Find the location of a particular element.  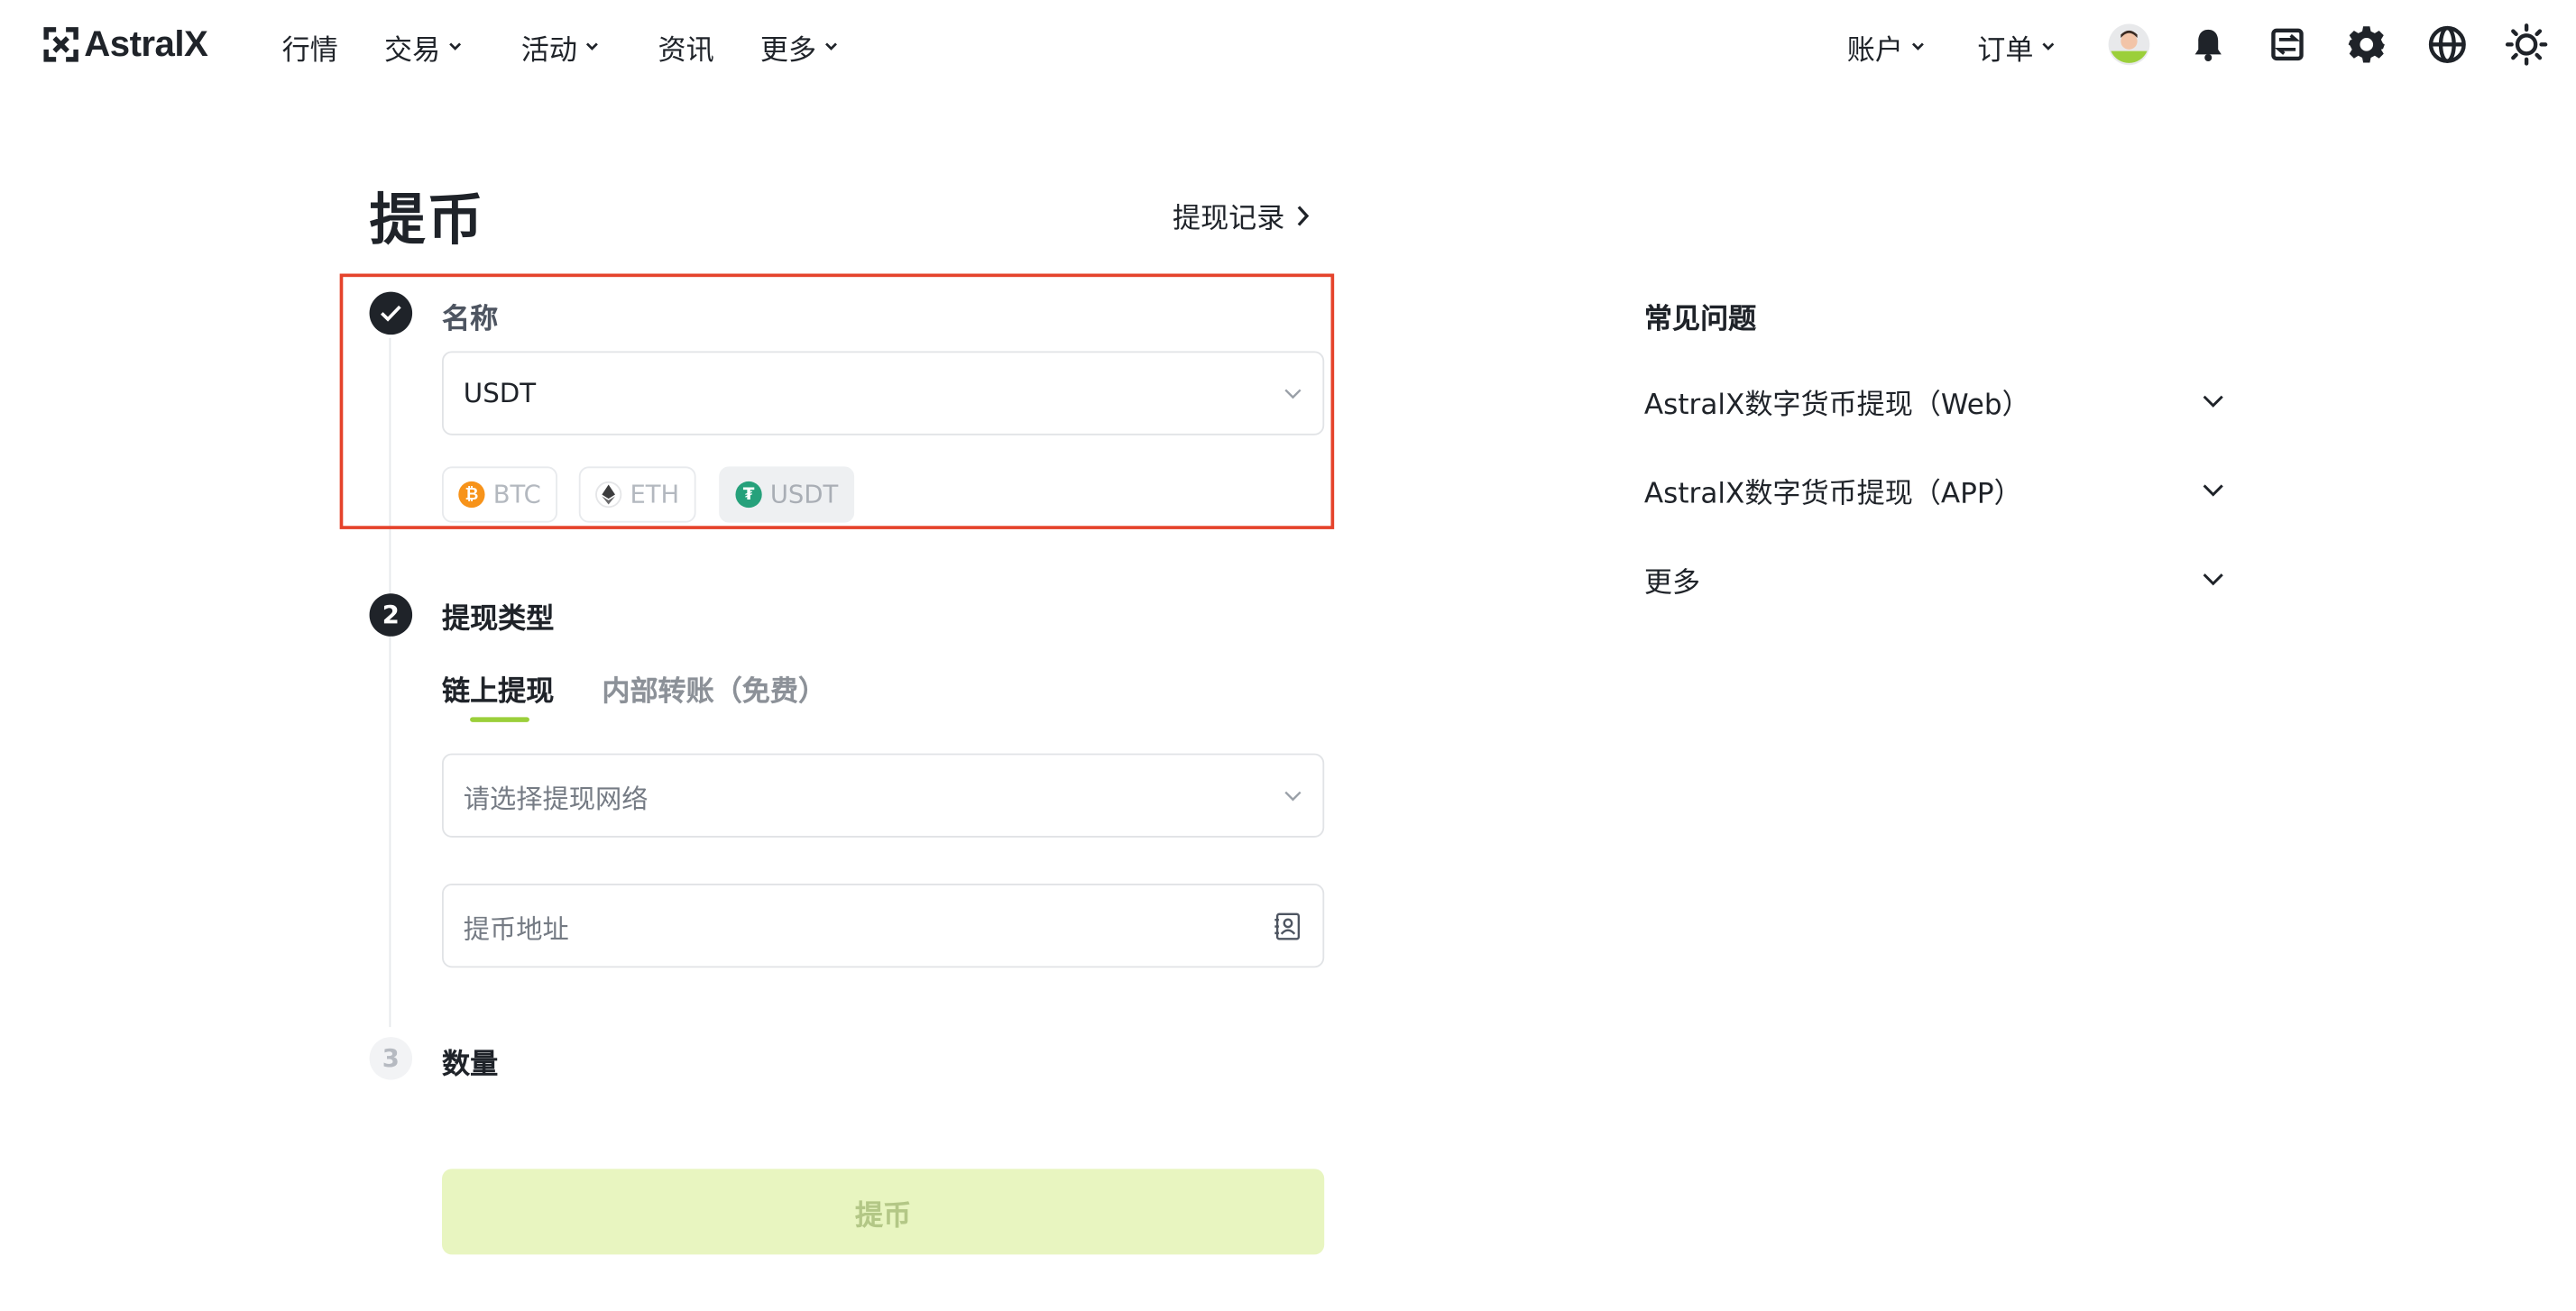

quick-coin-eth-label: ETH is located at coordinates (655, 494).